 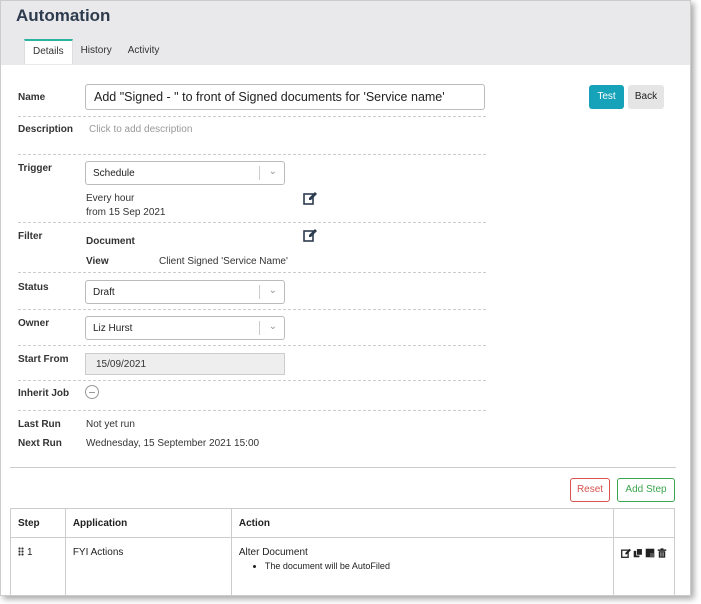 What do you see at coordinates (148, 566) in the screenshot?
I see `application-cell: FYI Actions` at bounding box center [148, 566].